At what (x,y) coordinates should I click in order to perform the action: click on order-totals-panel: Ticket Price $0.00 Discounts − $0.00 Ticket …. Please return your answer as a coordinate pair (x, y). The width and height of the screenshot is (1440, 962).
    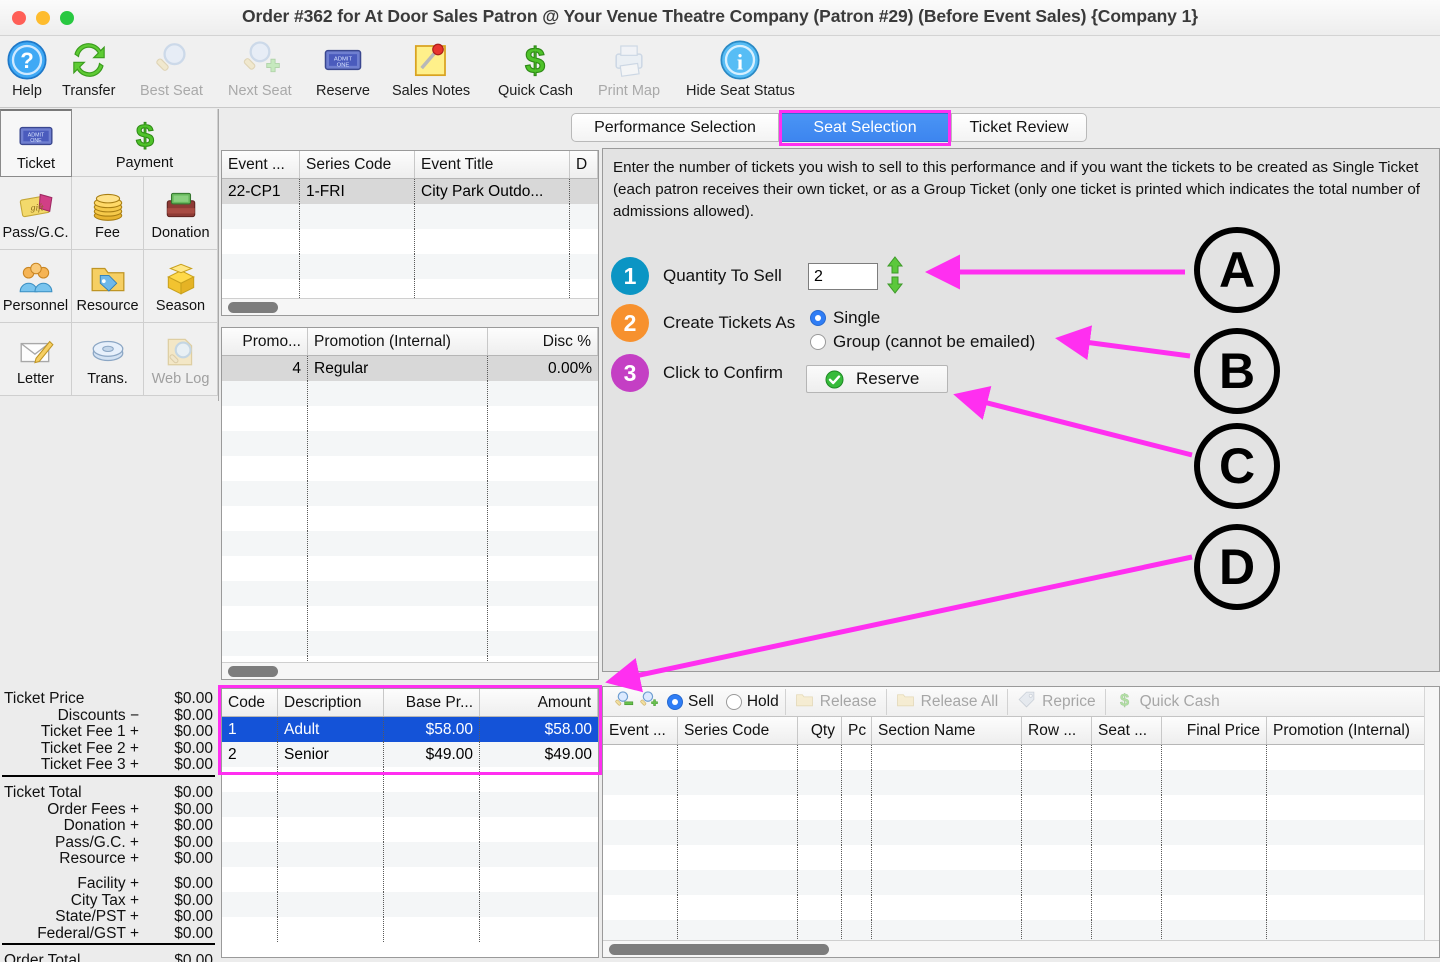
    Looking at the image, I should click on (109, 826).